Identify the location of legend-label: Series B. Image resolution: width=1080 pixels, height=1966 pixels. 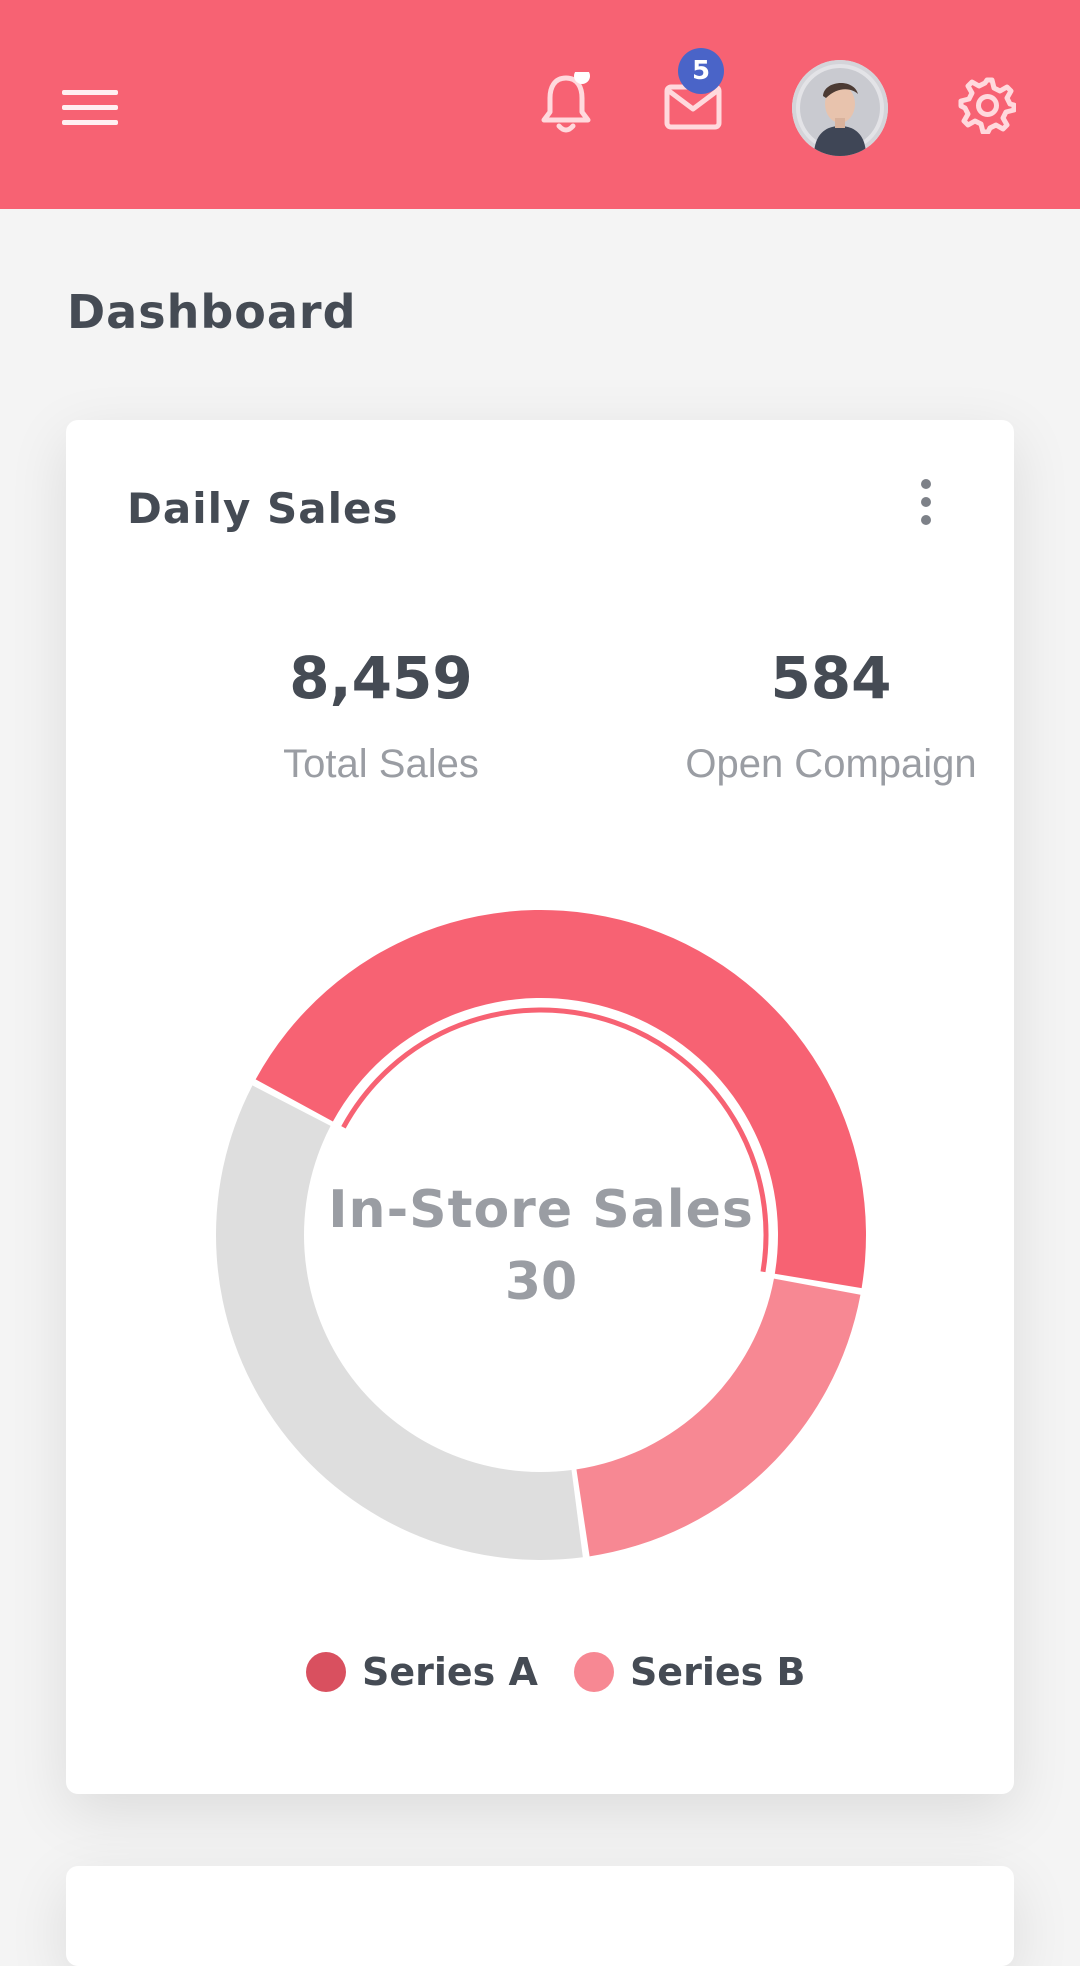
(717, 1672).